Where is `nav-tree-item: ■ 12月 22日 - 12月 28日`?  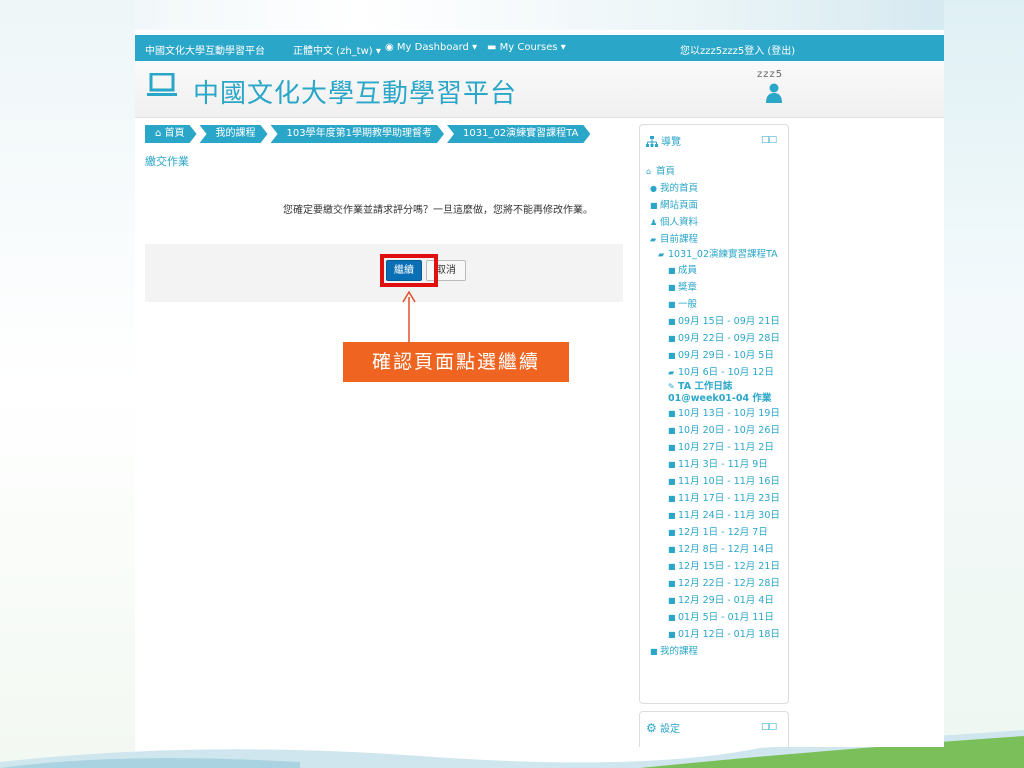
nav-tree-item: ■ 12月 22日 - 12月 28日 is located at coordinates (716, 583).